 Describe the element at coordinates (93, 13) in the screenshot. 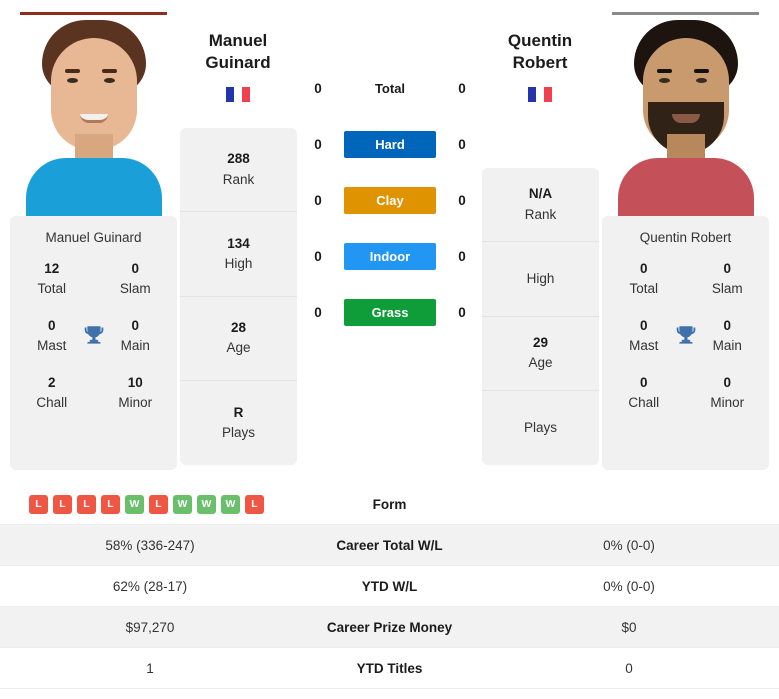

I see `left-accent-bar` at that location.